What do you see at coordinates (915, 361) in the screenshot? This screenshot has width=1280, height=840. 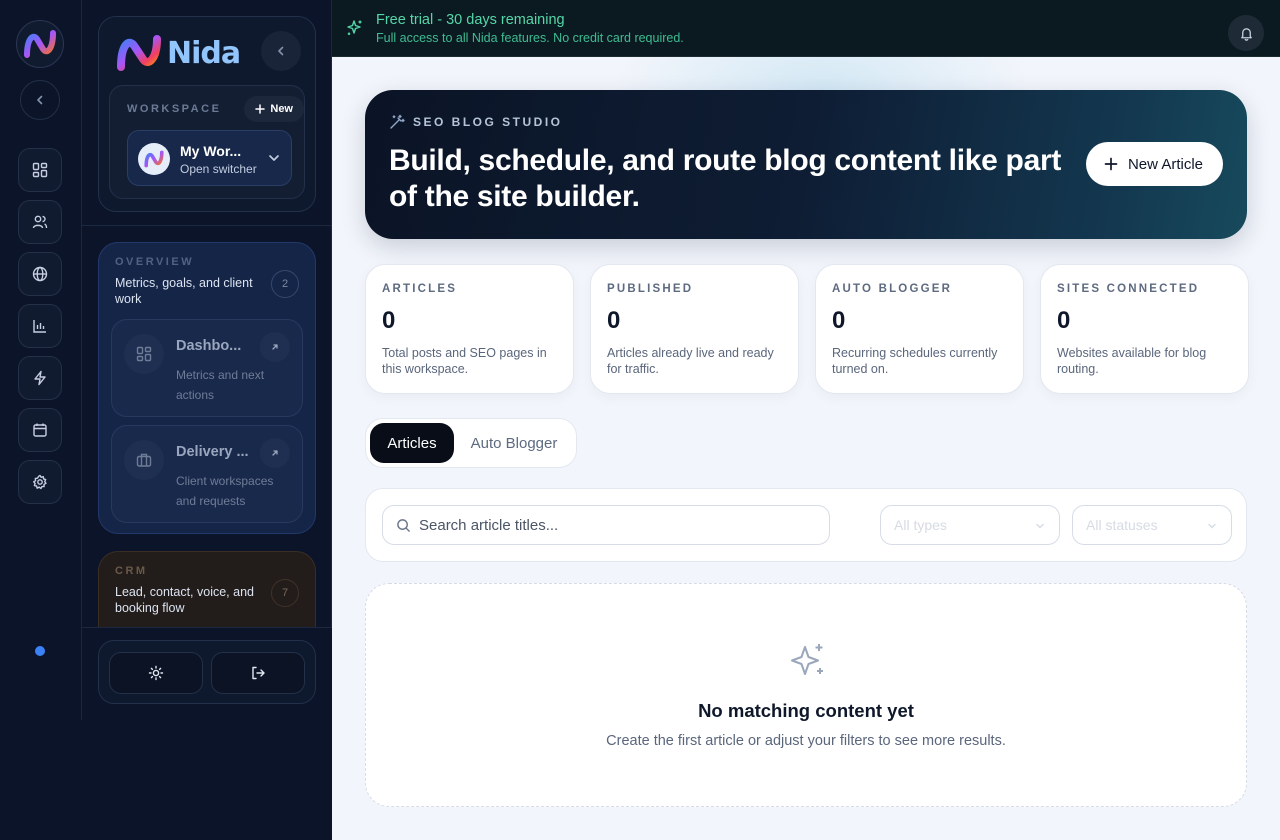 I see `stat-description: Recurring schedules currently turned on.` at bounding box center [915, 361].